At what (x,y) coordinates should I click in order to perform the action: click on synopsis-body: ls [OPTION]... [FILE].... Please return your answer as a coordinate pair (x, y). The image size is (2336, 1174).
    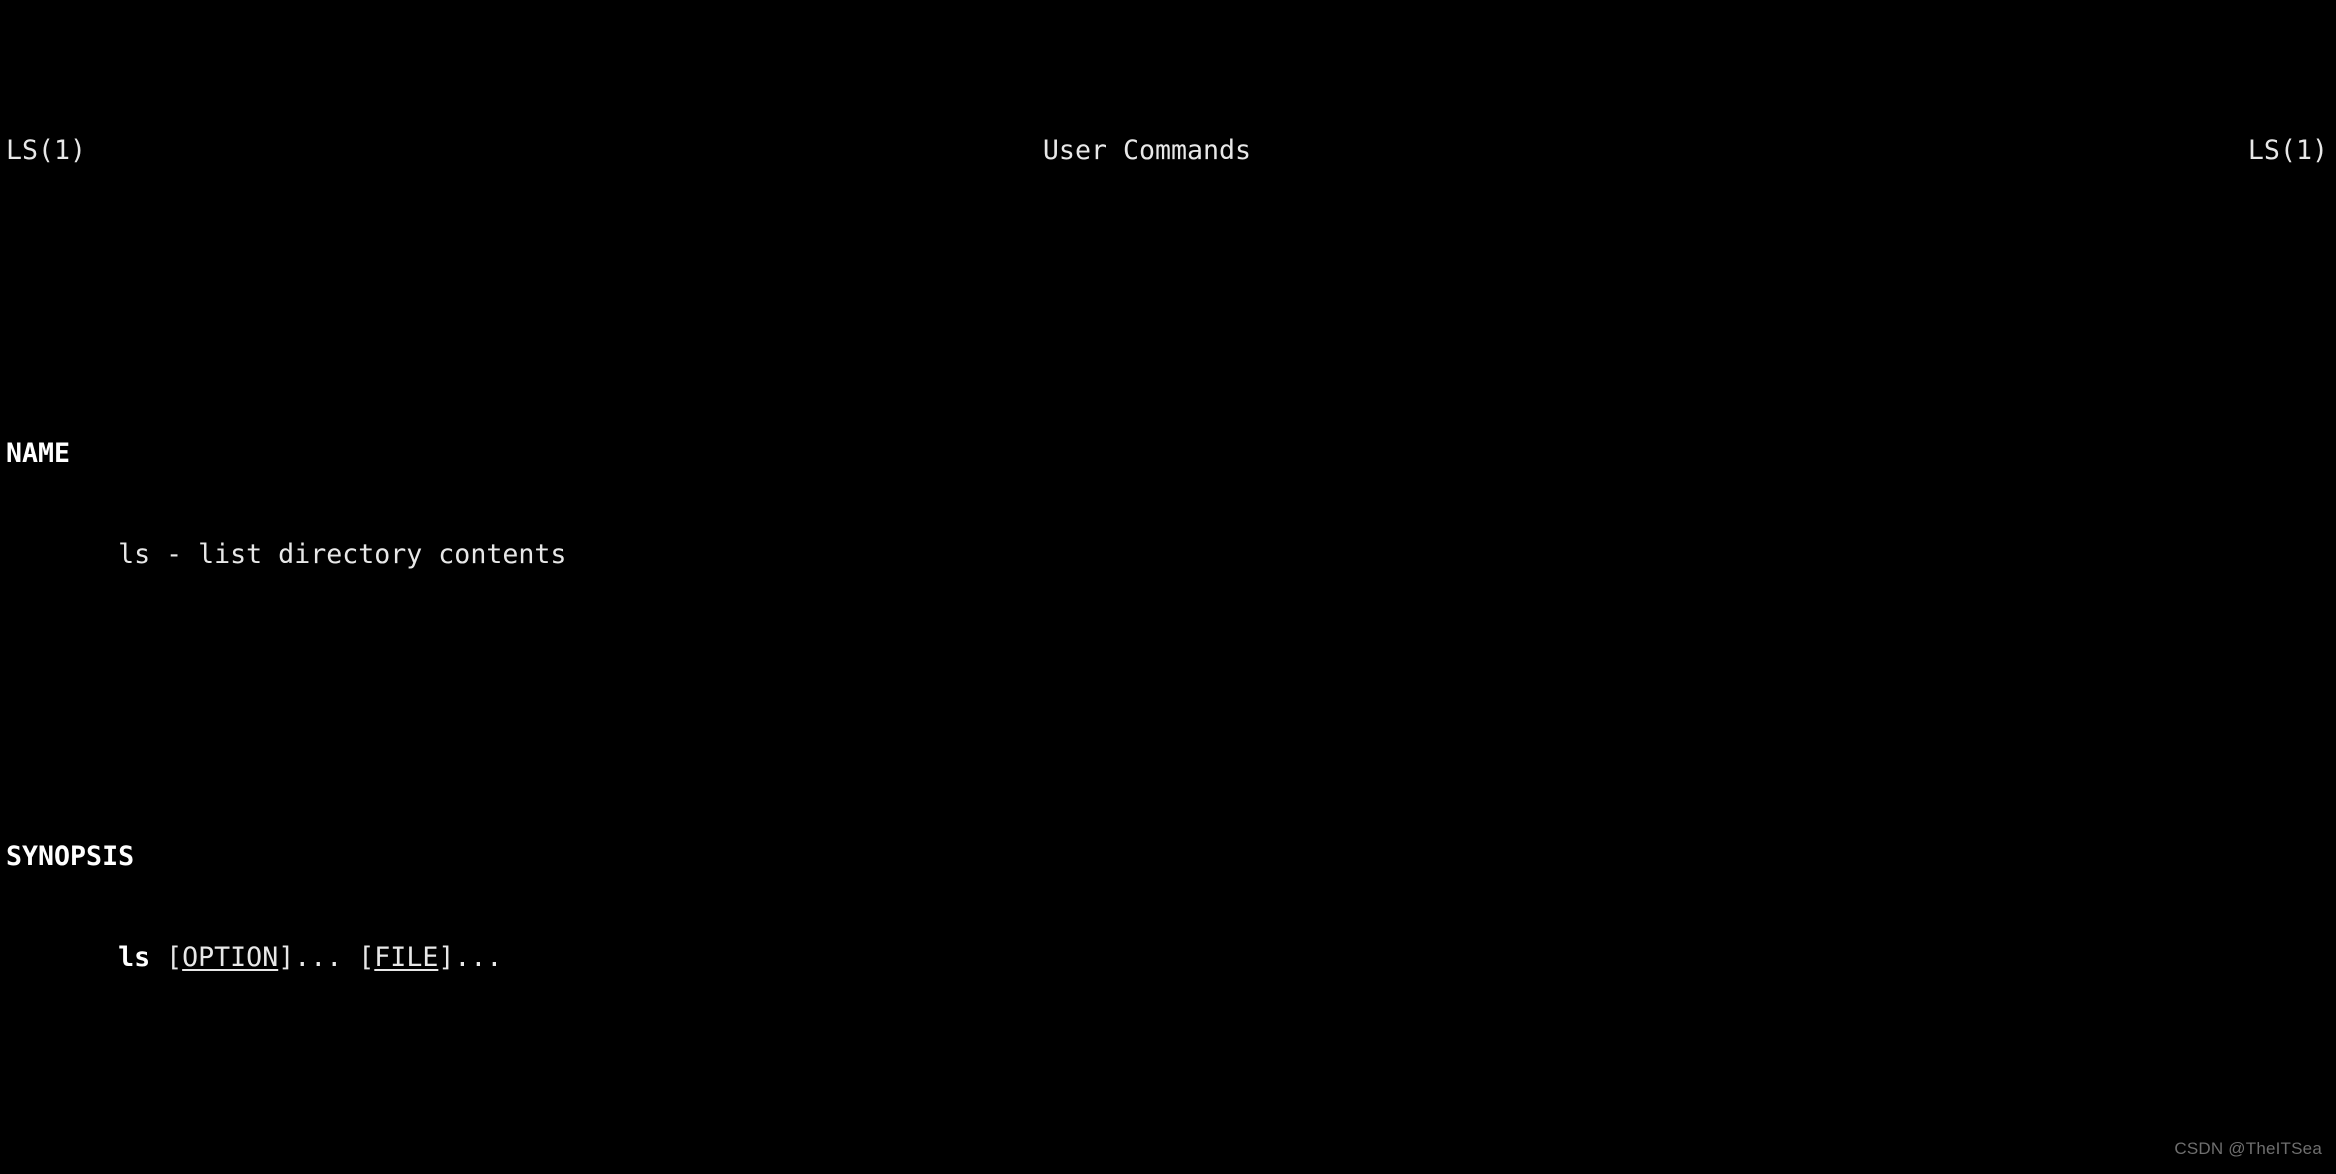
    Looking at the image, I should click on (1168, 958).